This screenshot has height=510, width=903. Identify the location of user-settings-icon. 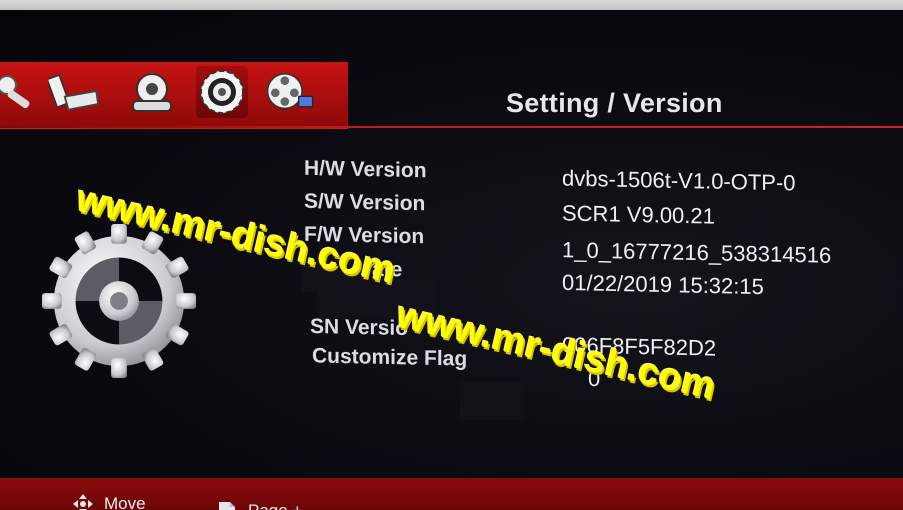
(152, 92).